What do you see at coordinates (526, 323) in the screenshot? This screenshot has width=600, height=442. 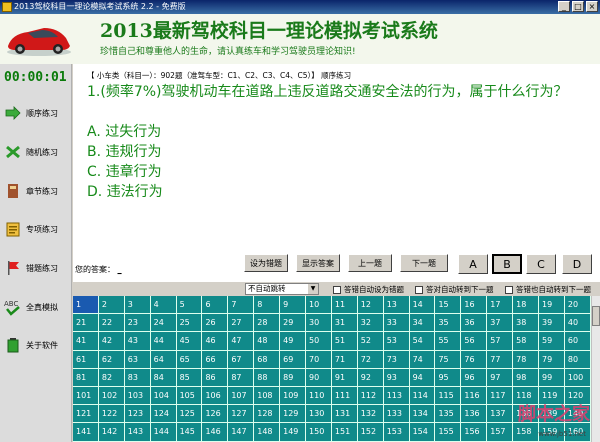 I see `question-number-cell: 38` at bounding box center [526, 323].